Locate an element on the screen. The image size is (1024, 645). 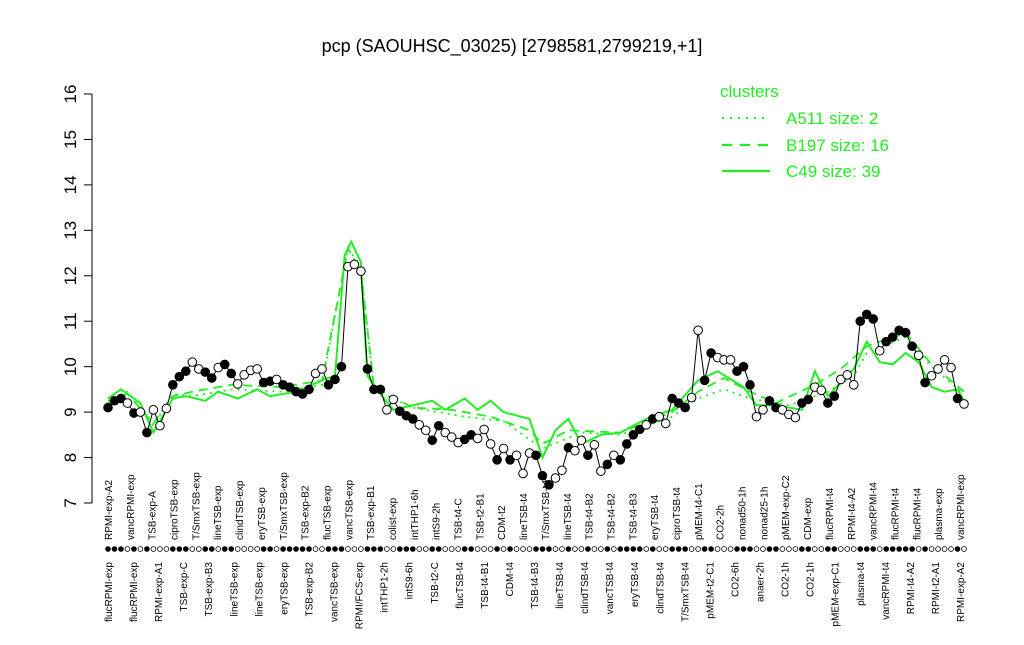
x-label-top: RPMI-t4-A2 is located at coordinates (852, 513).